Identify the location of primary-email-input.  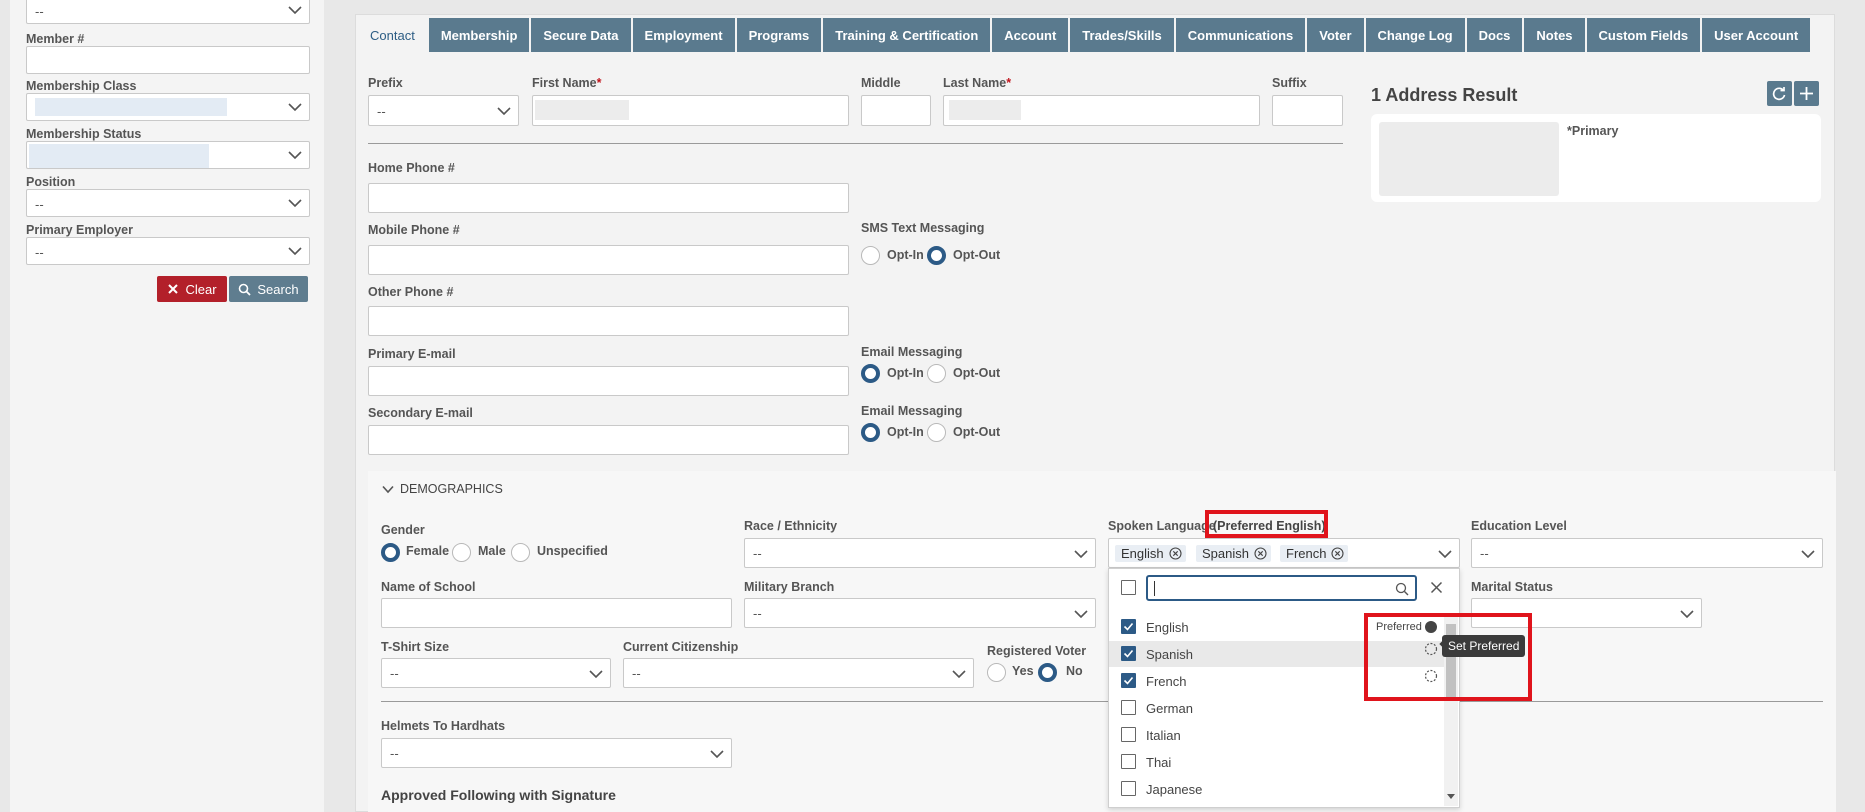
(608, 381).